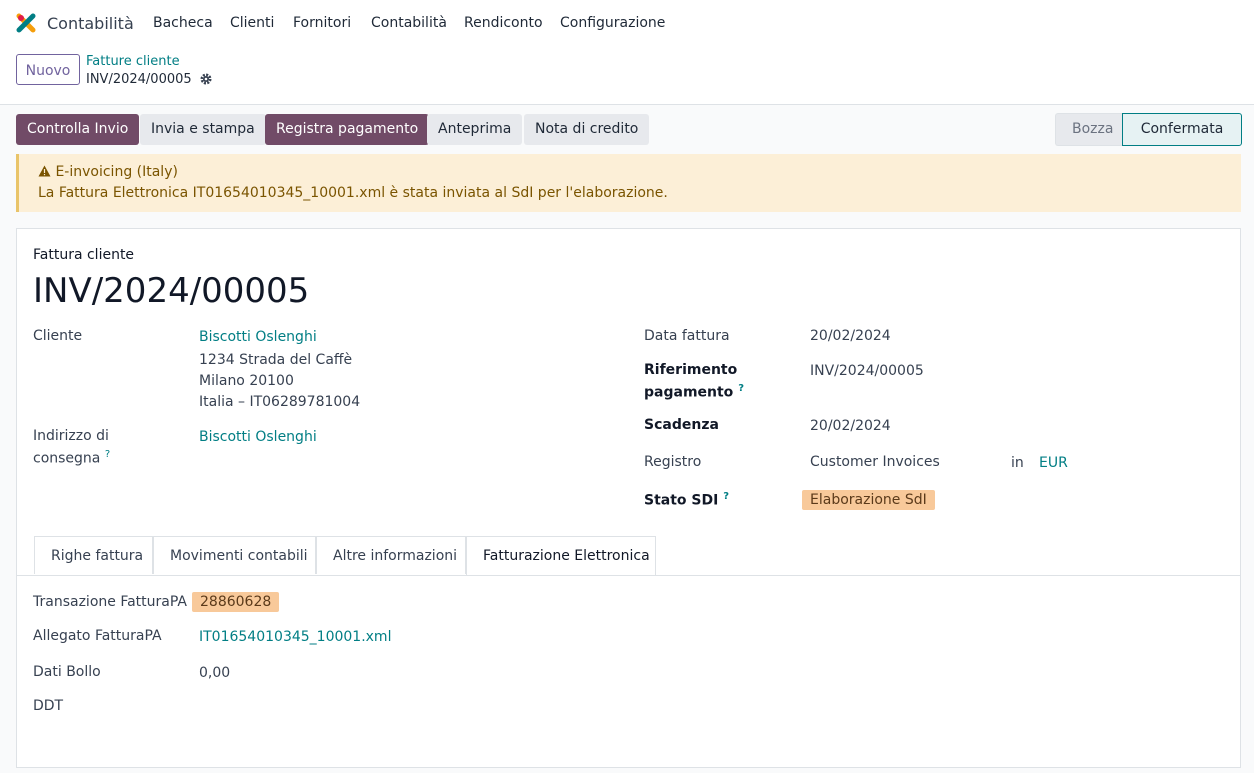  I want to click on status-confirmed: Confermata, so click(1182, 129).